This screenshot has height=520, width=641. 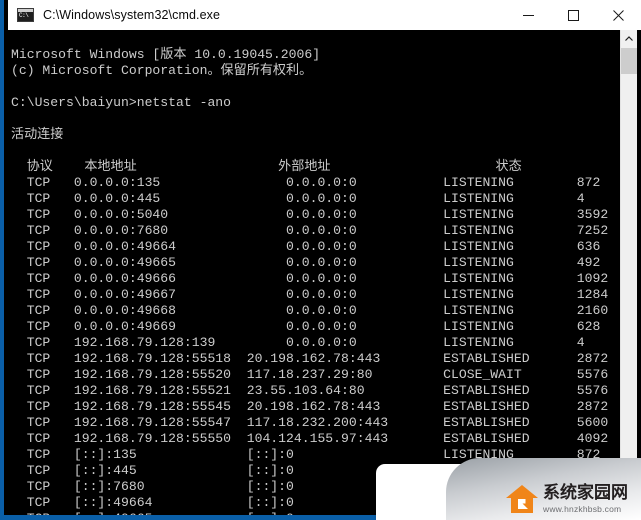 I want to click on watermark-text: 系统家园网 www.hnzkhbsb.com, so click(x=585, y=498).